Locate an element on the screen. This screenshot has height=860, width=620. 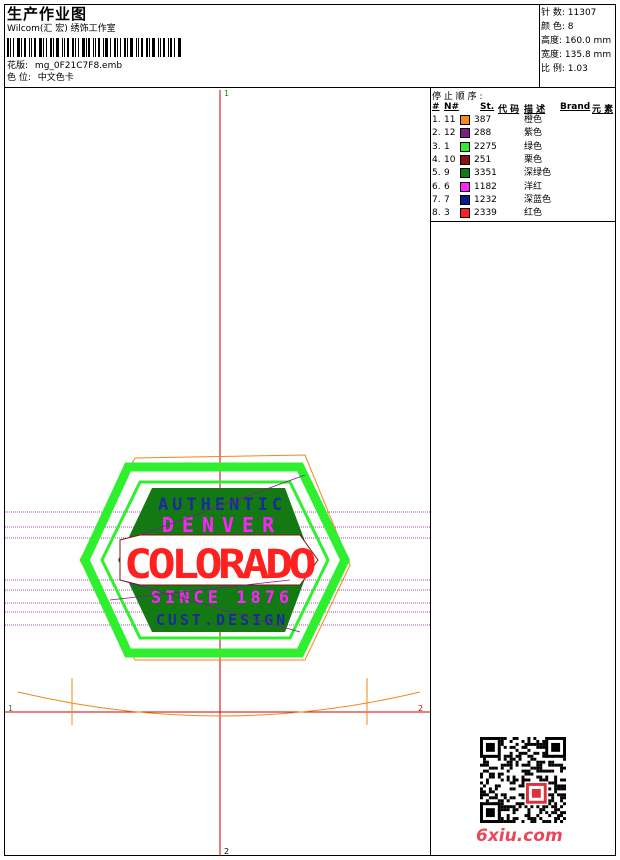
axis-label-right: 2 is located at coordinates (421, 708).